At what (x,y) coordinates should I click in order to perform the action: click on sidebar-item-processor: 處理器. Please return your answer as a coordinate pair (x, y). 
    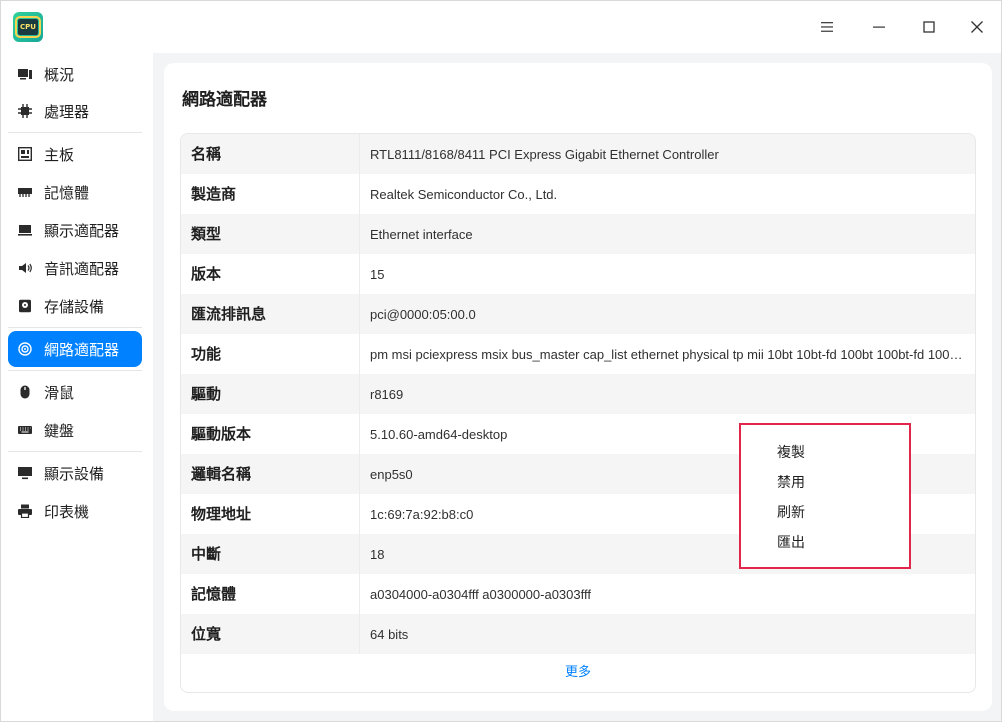
    Looking at the image, I should click on (75, 111).